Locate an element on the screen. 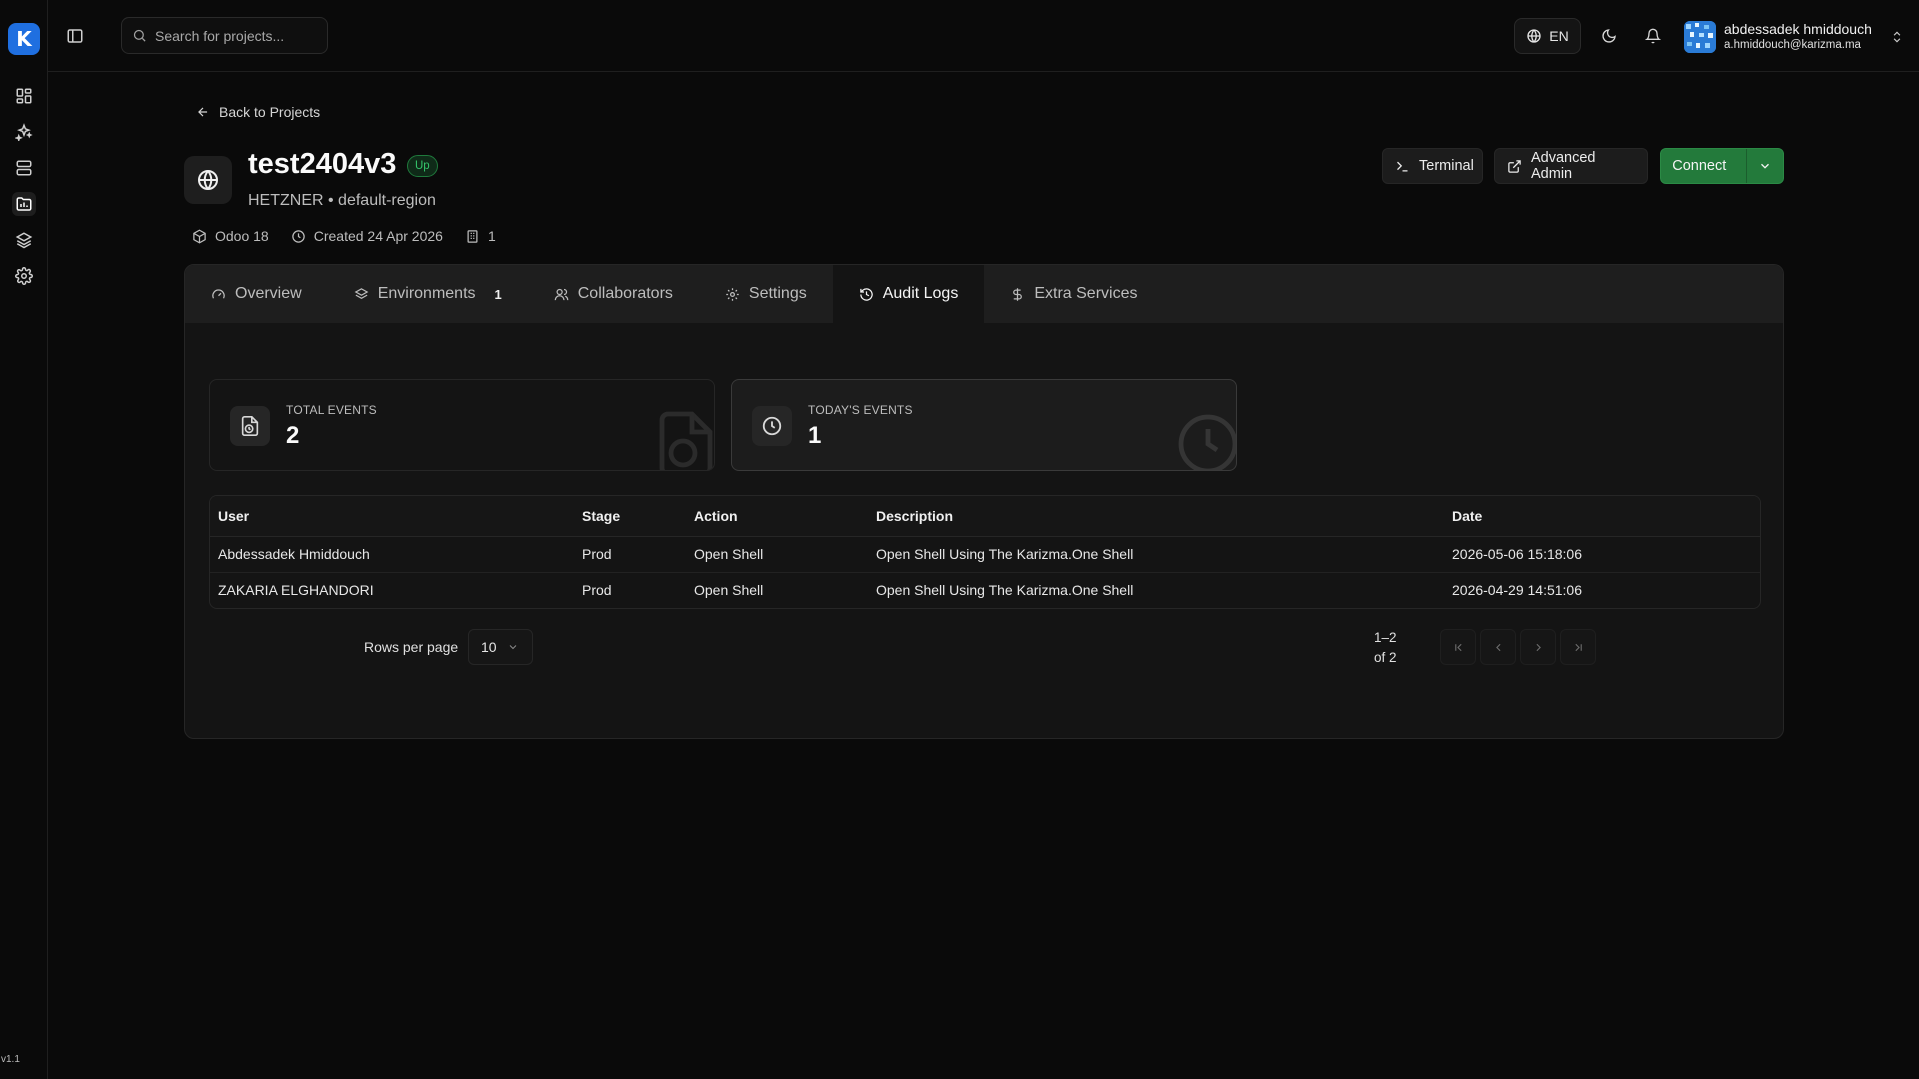 This screenshot has width=1919, height=1079. globe-icon is located at coordinates (1534, 36).